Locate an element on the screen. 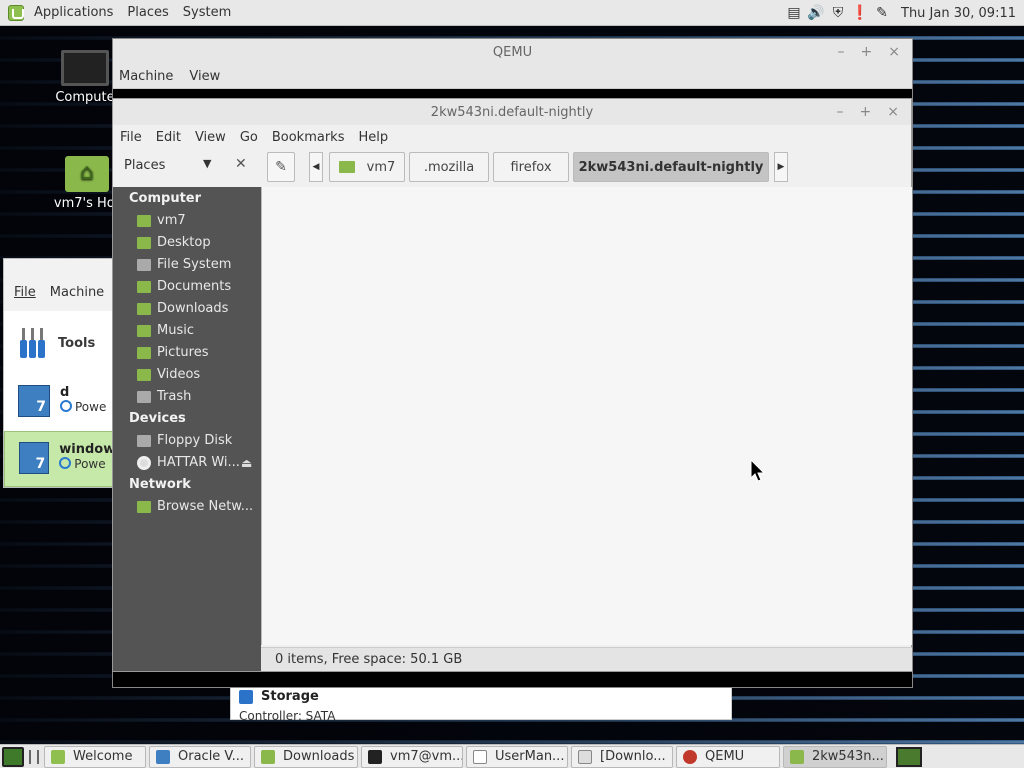  qemu-titlebar: QEMU – + × is located at coordinates (512, 52).